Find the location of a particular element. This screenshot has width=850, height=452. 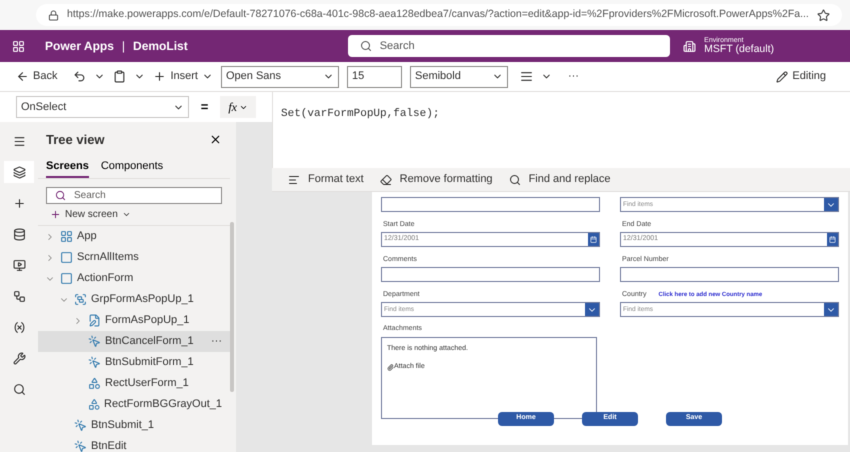

tree-item: BtnEdit is located at coordinates (134, 444).